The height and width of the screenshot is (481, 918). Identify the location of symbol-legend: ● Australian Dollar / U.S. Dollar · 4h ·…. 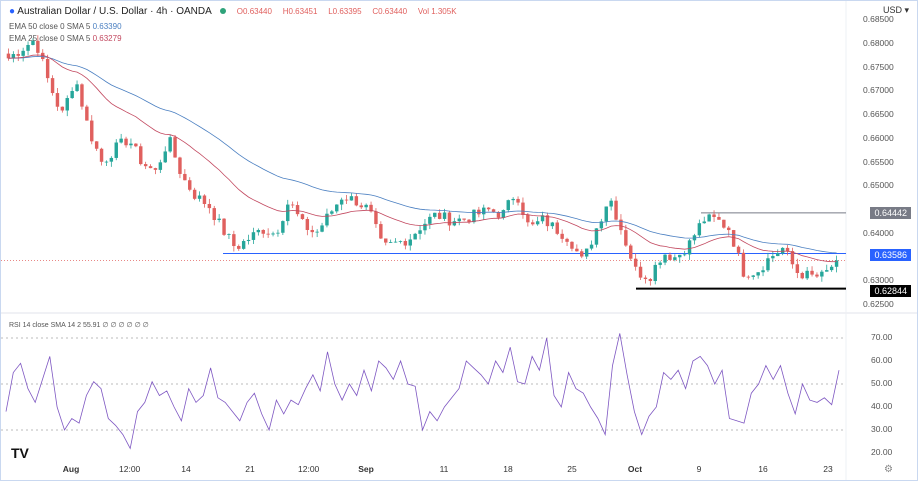
(233, 11).